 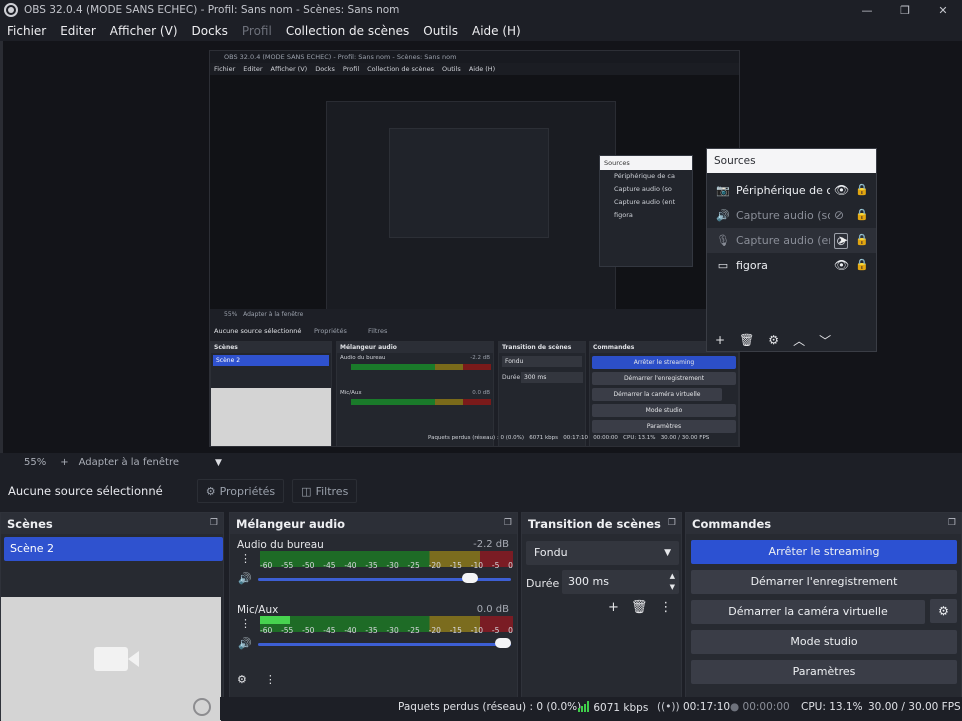 I want to click on preview-scrollbar, so click(x=1, y=247).